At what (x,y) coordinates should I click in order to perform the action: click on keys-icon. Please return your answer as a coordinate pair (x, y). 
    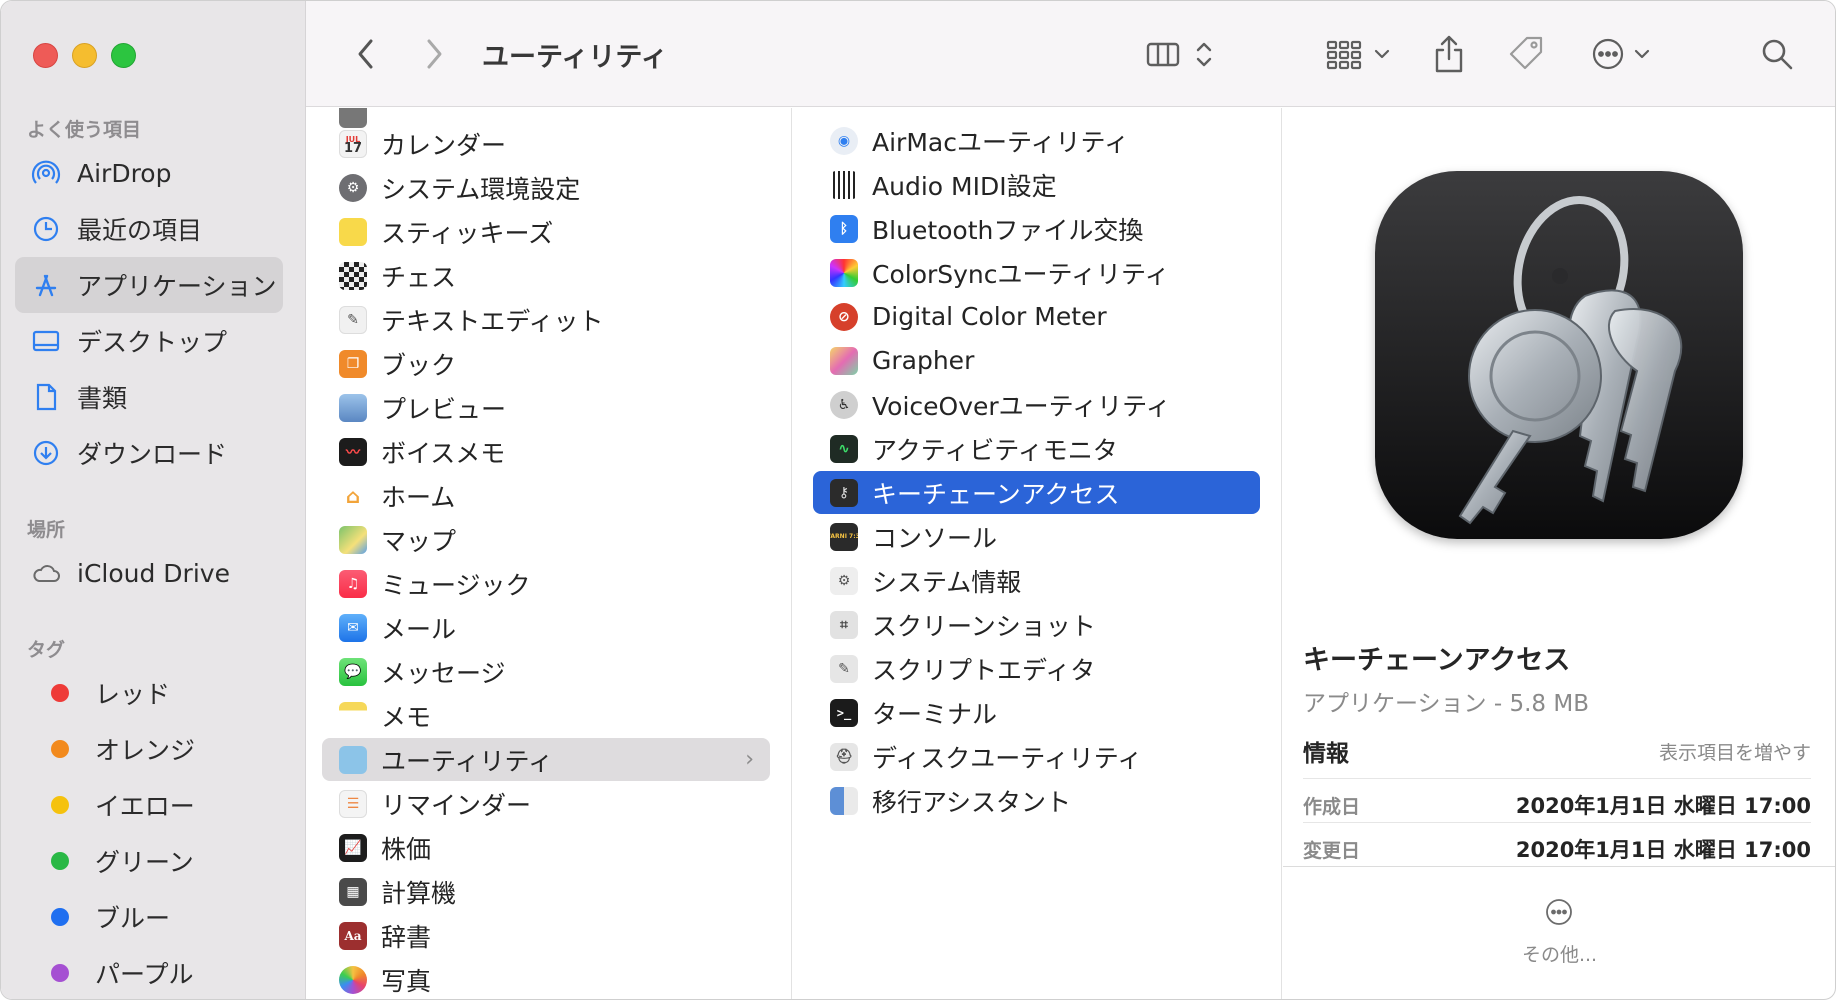
    Looking at the image, I should click on (1570, 360).